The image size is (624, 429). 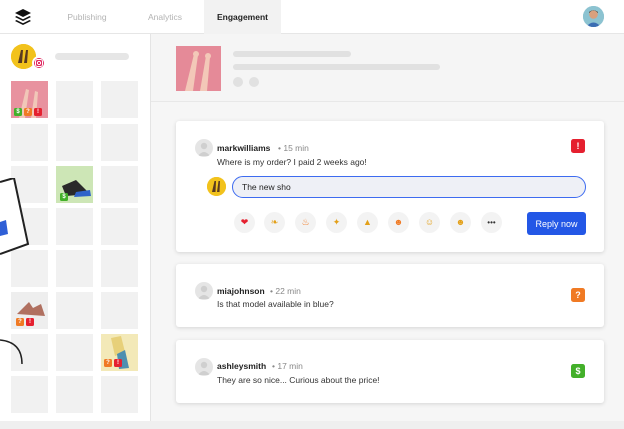 What do you see at coordinates (274, 222) in the screenshot?
I see `hands-icon: ❧` at bounding box center [274, 222].